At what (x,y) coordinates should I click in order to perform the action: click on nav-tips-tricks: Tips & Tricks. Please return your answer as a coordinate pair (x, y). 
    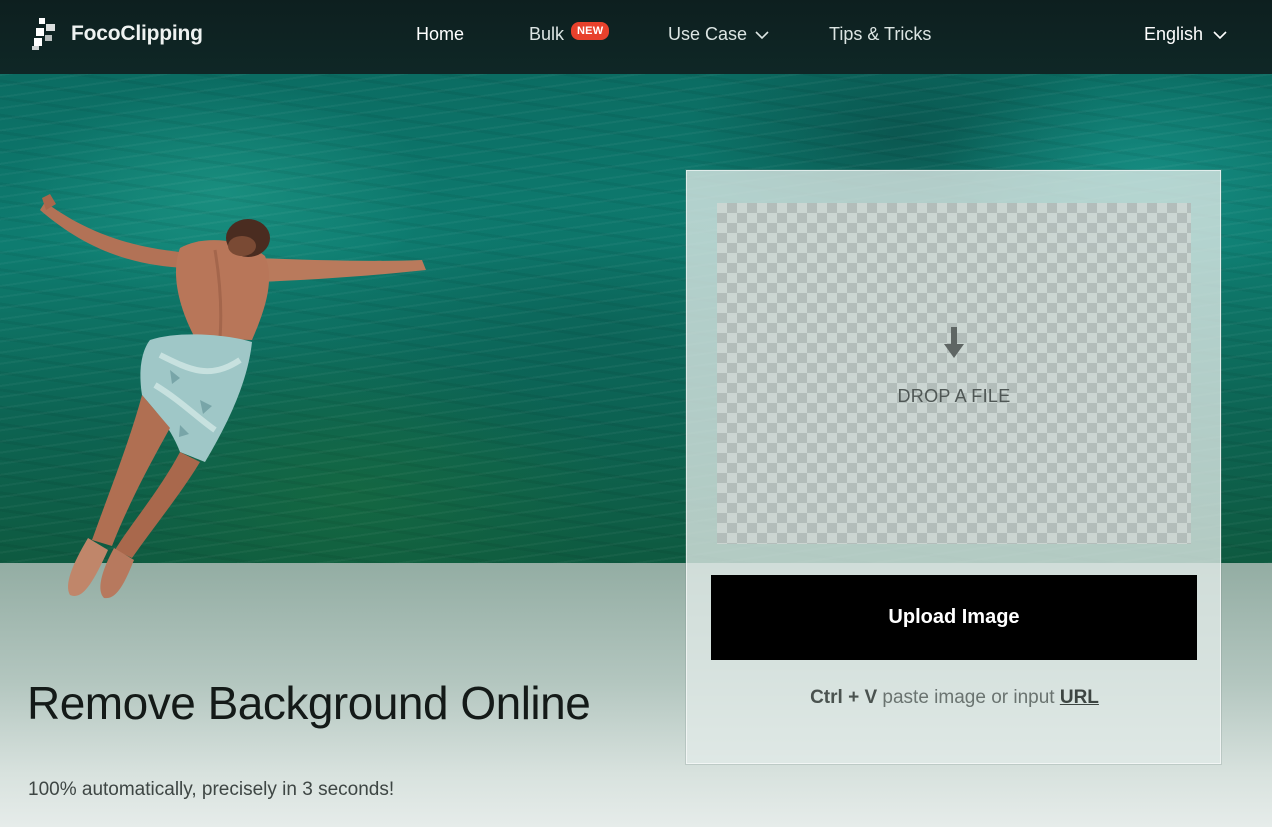
    Looking at the image, I should click on (880, 34).